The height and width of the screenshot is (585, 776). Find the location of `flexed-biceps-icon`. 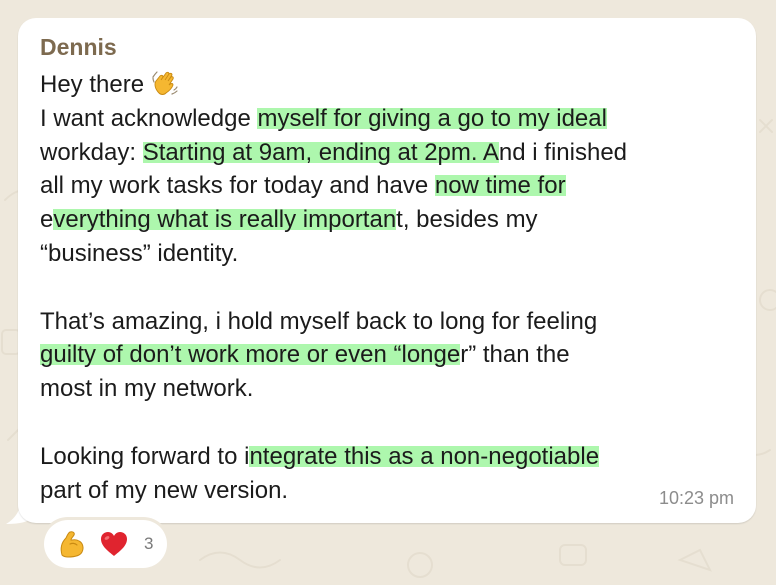

flexed-biceps-icon is located at coordinates (72, 544).